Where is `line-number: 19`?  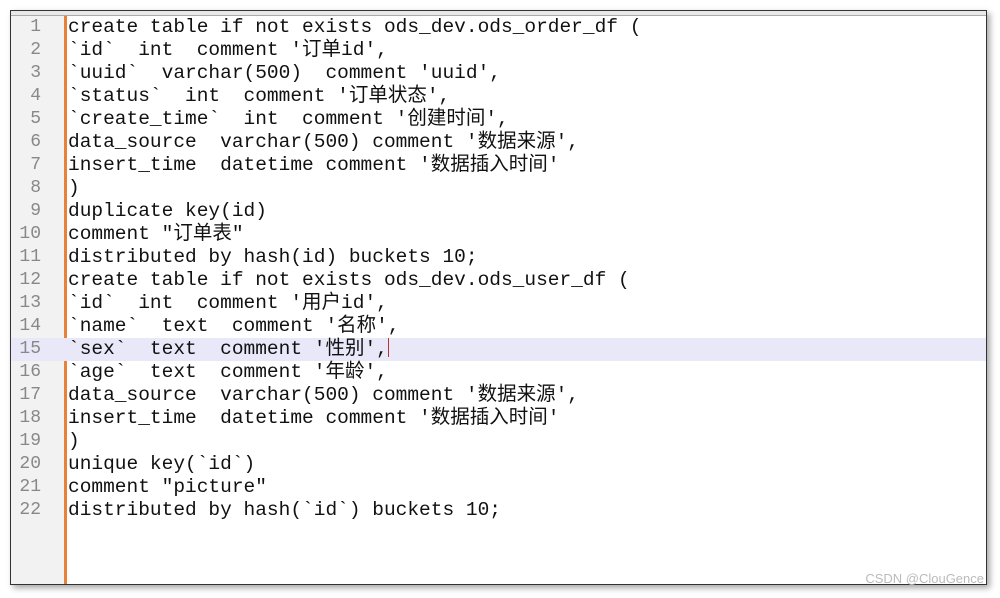 line-number: 19 is located at coordinates (30, 441).